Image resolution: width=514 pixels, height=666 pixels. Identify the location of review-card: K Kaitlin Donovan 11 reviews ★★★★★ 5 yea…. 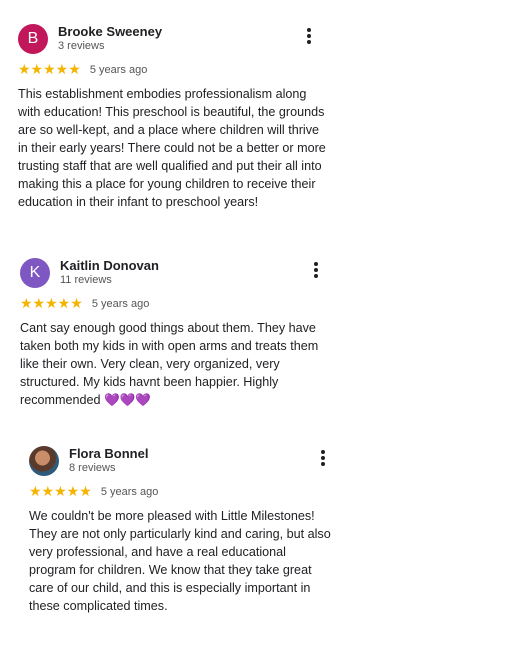
(175, 332).